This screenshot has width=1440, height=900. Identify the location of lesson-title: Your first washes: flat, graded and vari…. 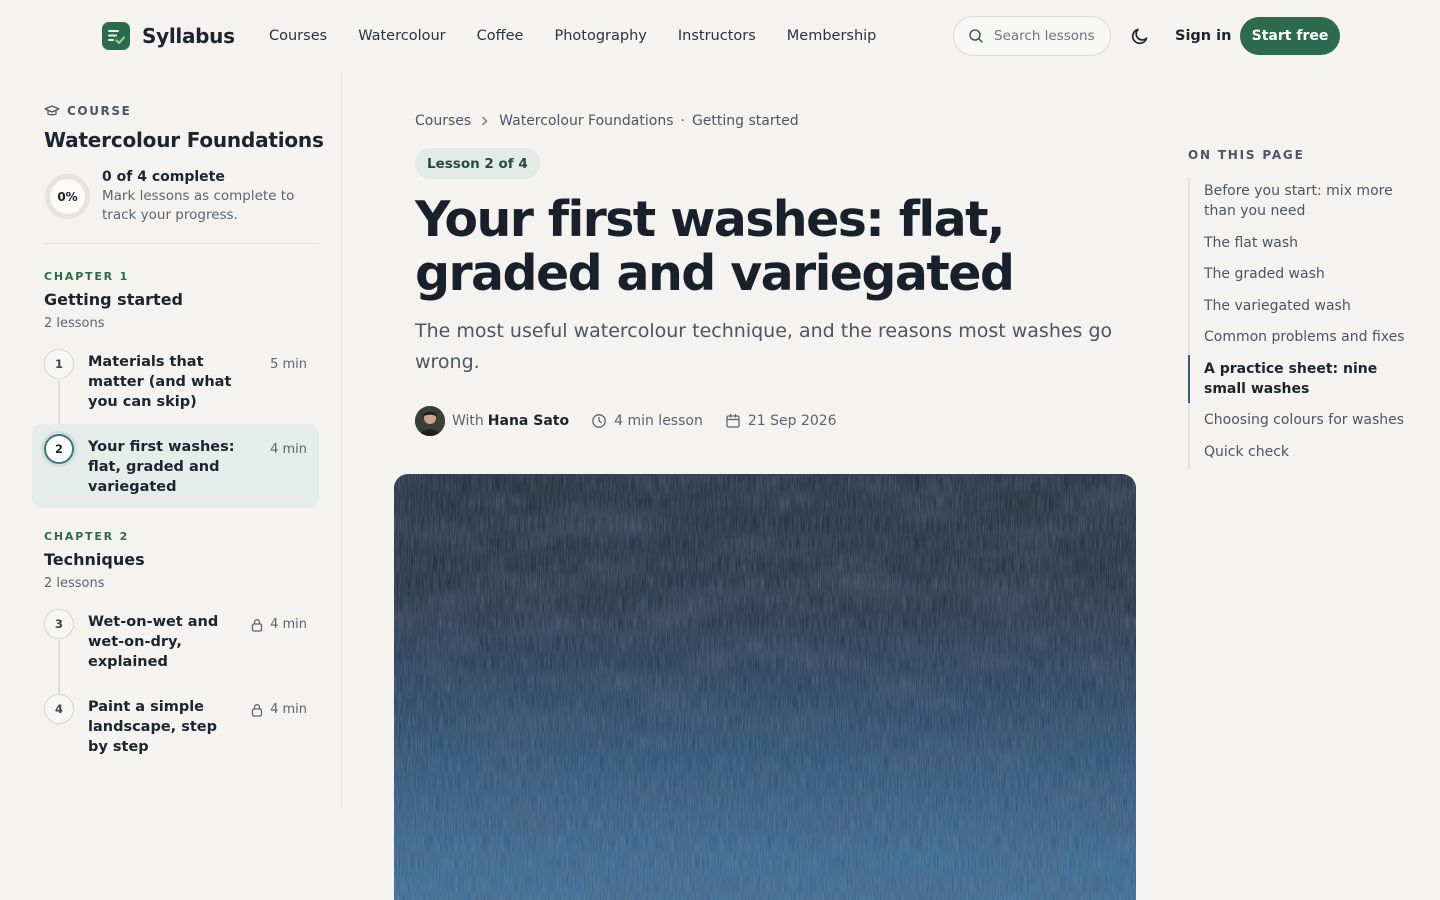
(161, 467).